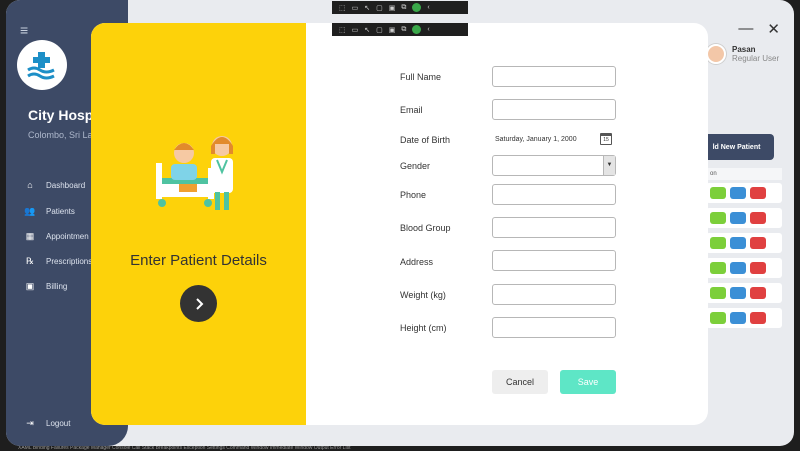  Describe the element at coordinates (30, 286) in the screenshot. I see `billing-icon: ▣` at that location.